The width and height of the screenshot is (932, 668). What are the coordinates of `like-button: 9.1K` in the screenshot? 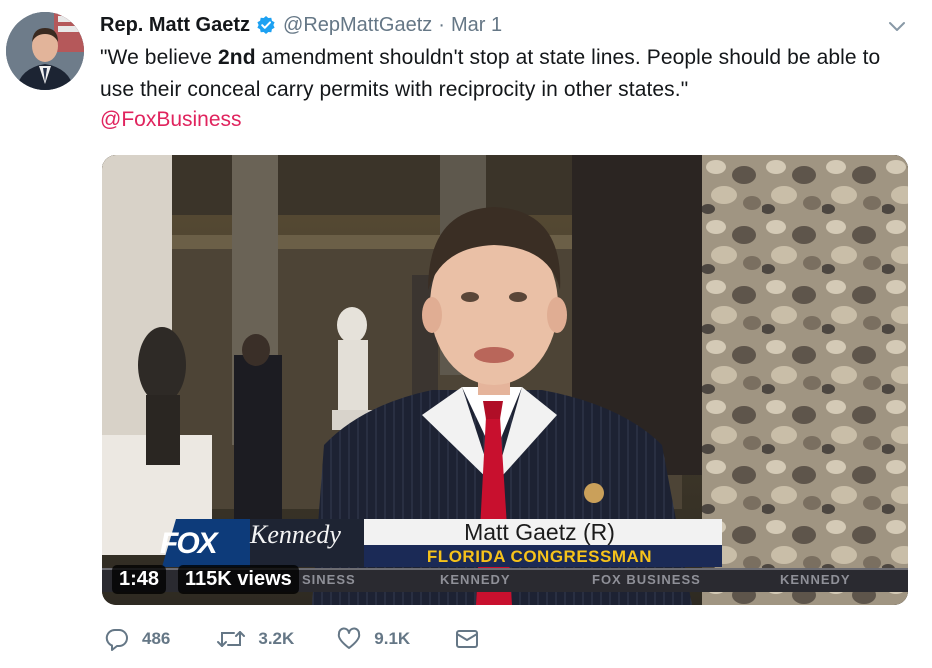 It's located at (373, 639).